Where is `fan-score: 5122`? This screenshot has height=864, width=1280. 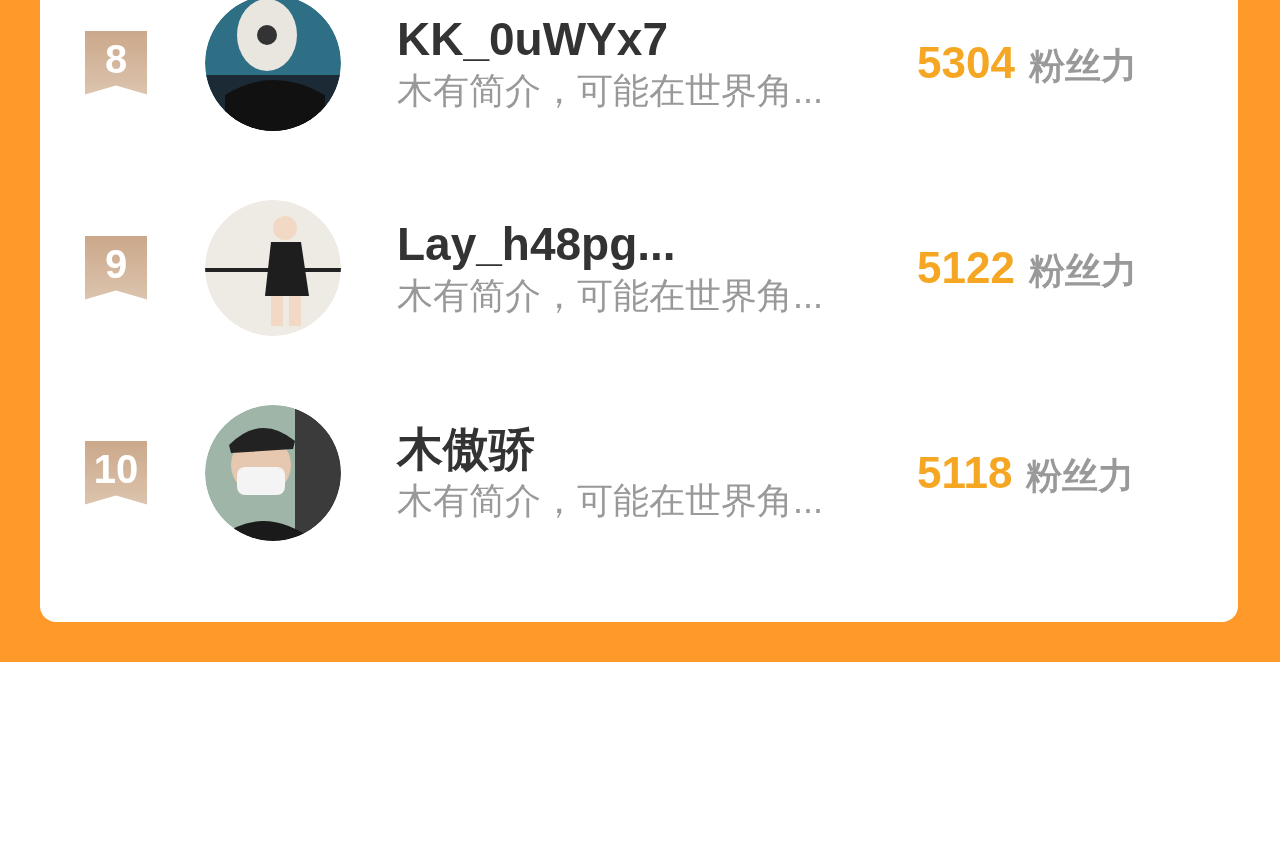 fan-score: 5122 is located at coordinates (966, 267).